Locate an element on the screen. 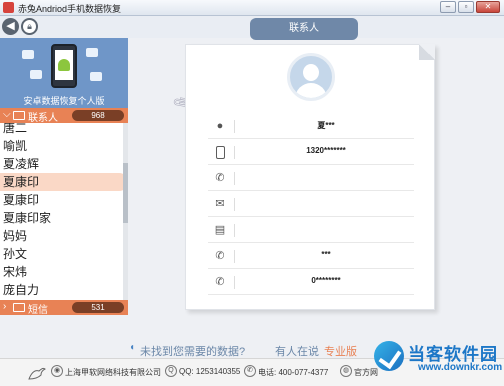 The height and width of the screenshot is (386, 504). android-icon is located at coordinates (64, 65).